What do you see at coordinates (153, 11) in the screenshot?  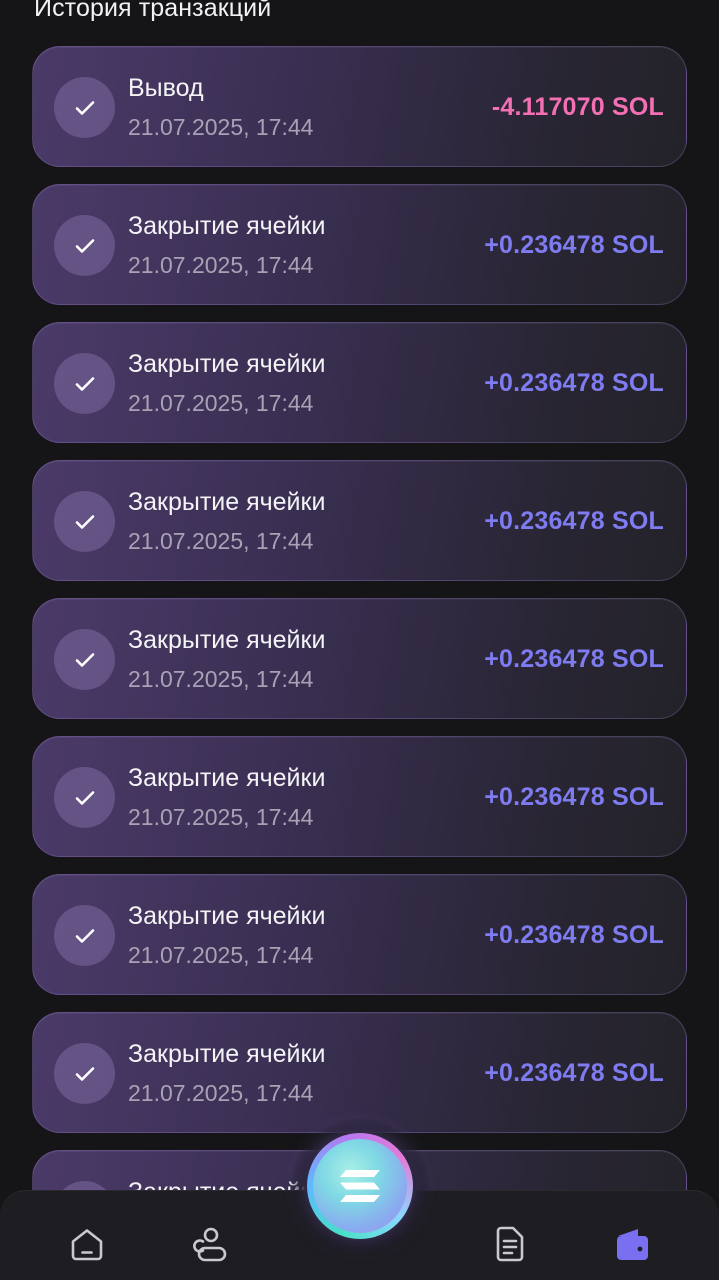 I see `page-title: История транзакций` at bounding box center [153, 11].